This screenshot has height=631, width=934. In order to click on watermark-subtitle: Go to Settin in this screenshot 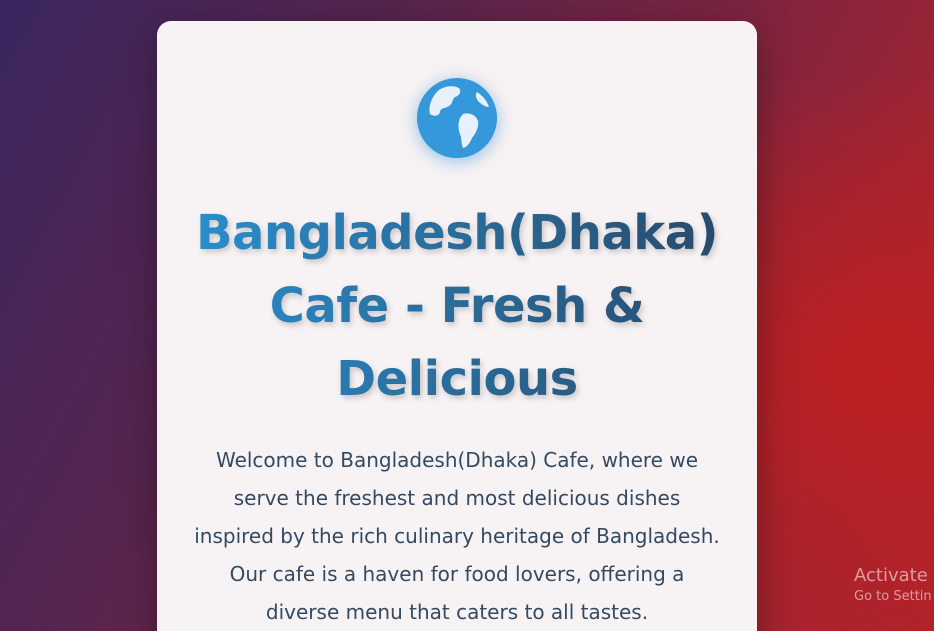, I will do `click(893, 596)`.